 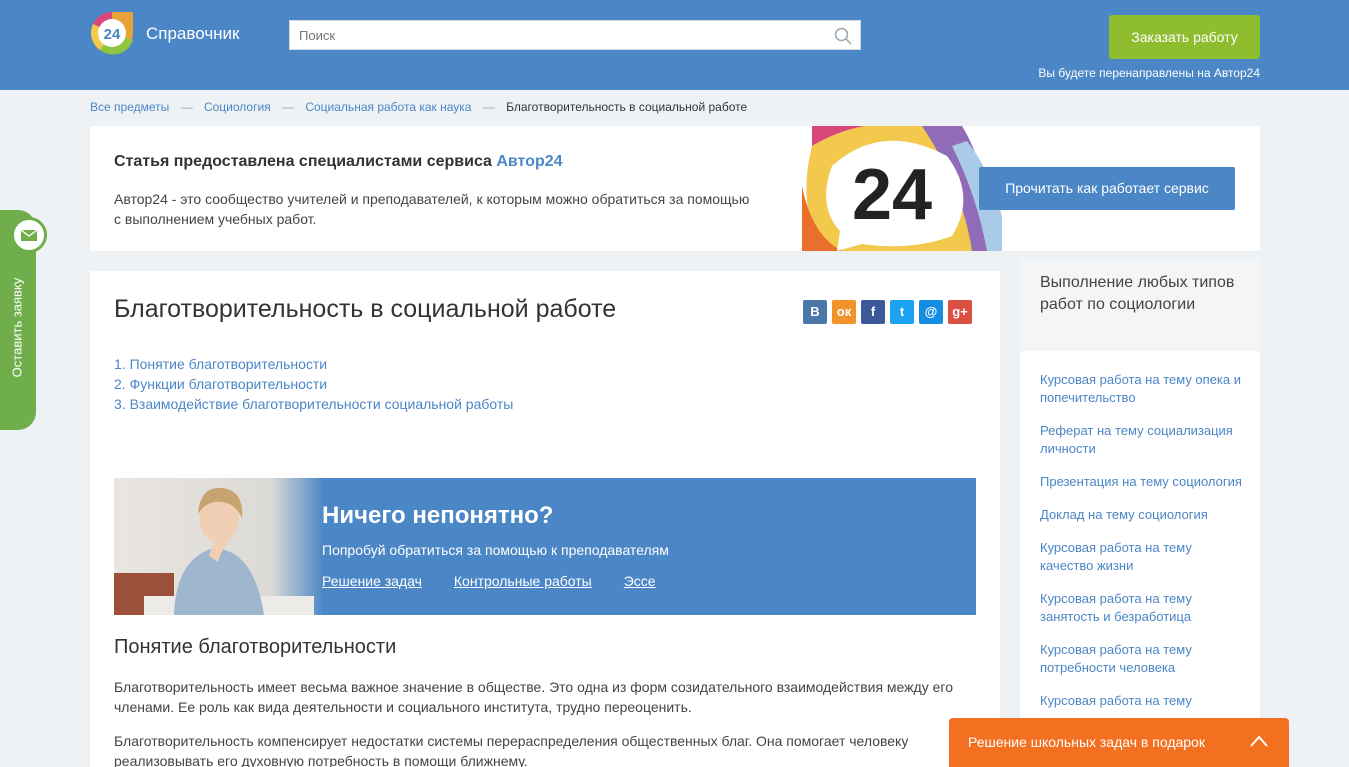 I want to click on mailru-share-icon: @, so click(x=931, y=312).